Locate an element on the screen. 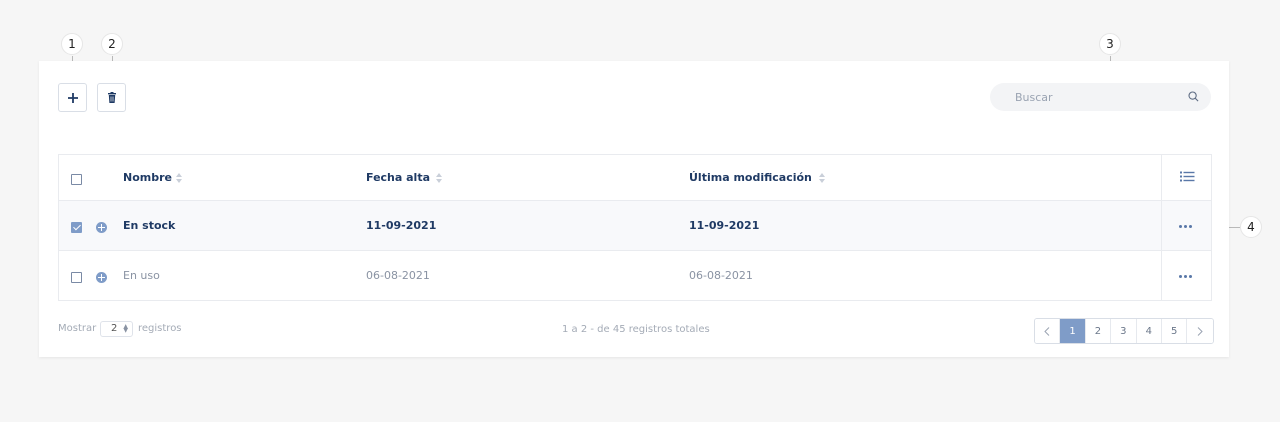  show-label: Mostrar is located at coordinates (77, 328).